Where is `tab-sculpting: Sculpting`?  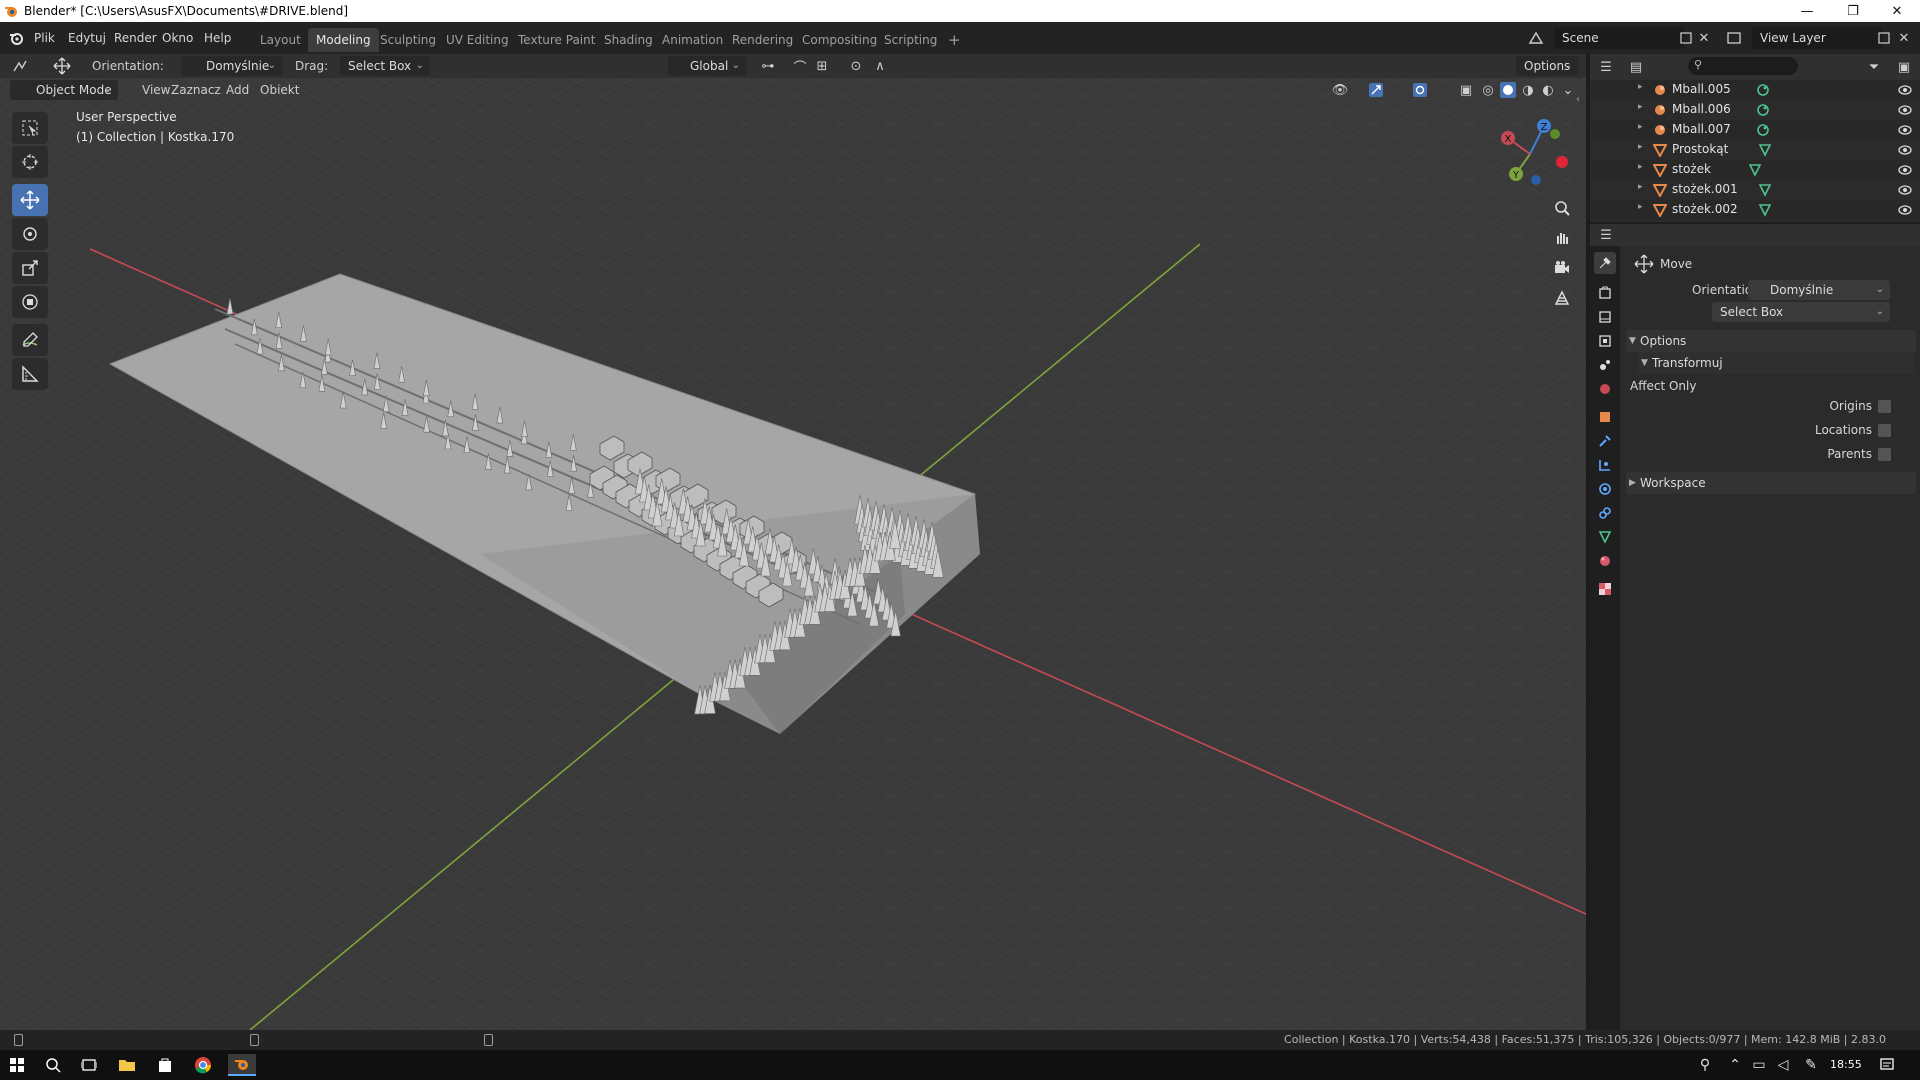 tab-sculpting: Sculpting is located at coordinates (408, 40).